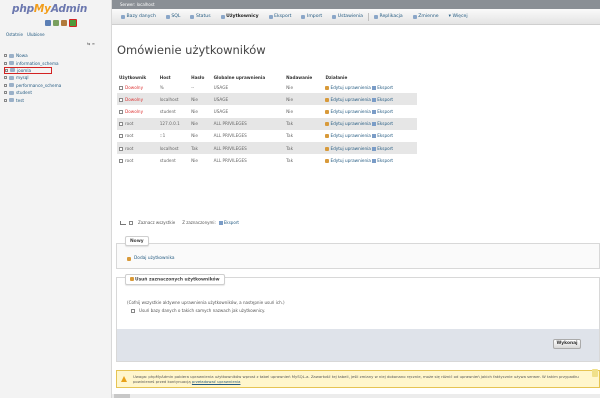  Describe the element at coordinates (138, 16) in the screenshot. I see `tab-databases: Bazy danych` at that location.